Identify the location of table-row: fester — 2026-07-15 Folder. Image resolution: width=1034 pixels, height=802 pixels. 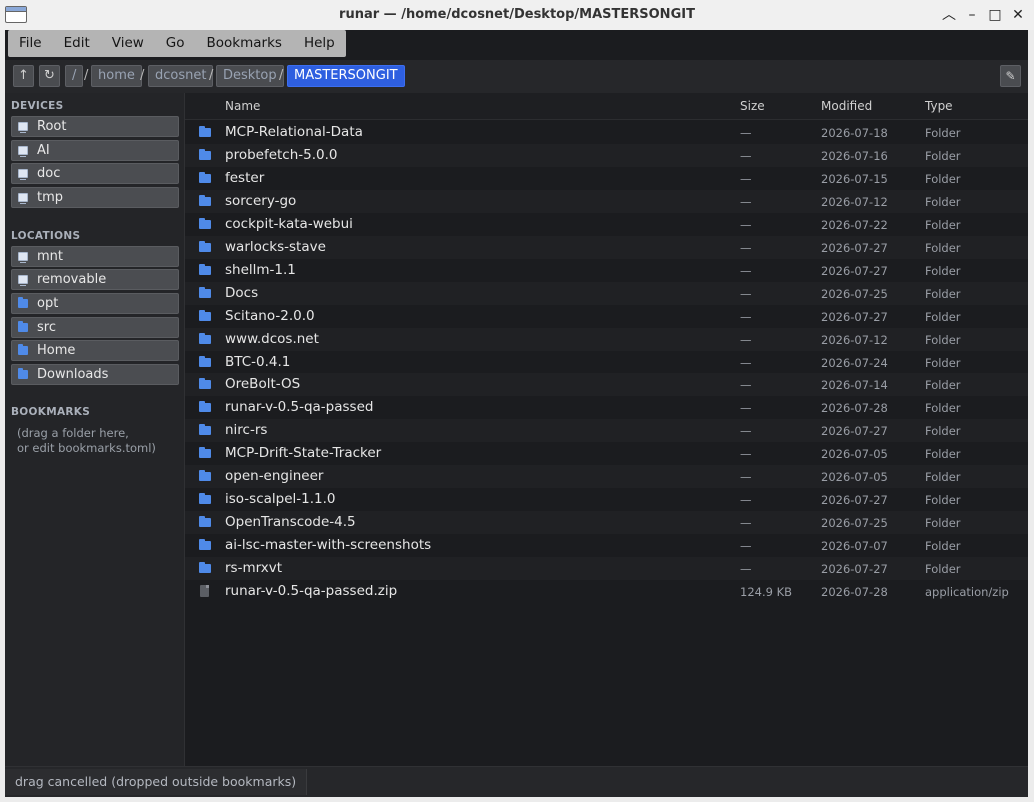
(606, 178).